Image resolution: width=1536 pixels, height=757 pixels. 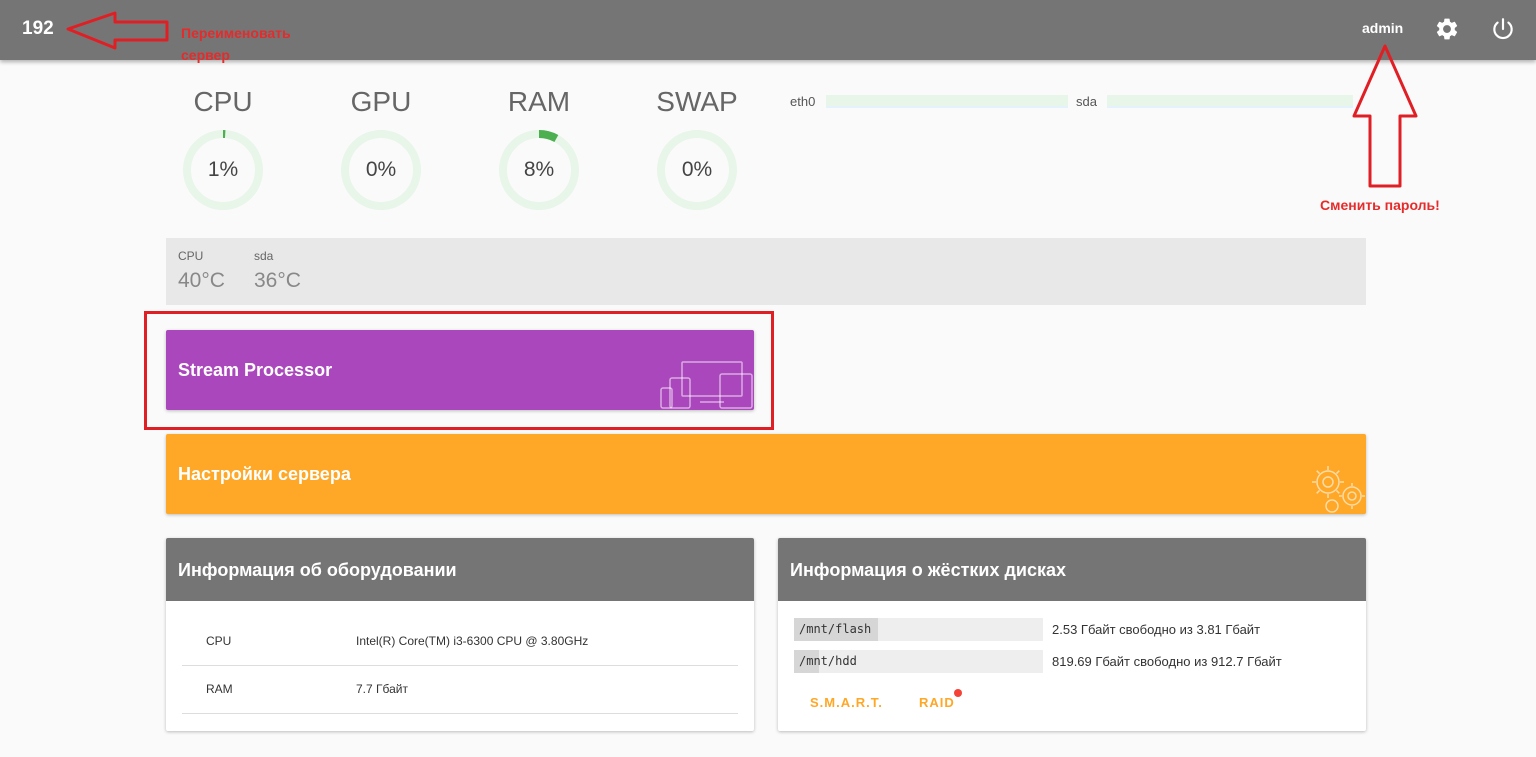 I want to click on disk-info: 2.53 Гбайт свободно из 3.81 Гбайт, so click(x=1156, y=629).